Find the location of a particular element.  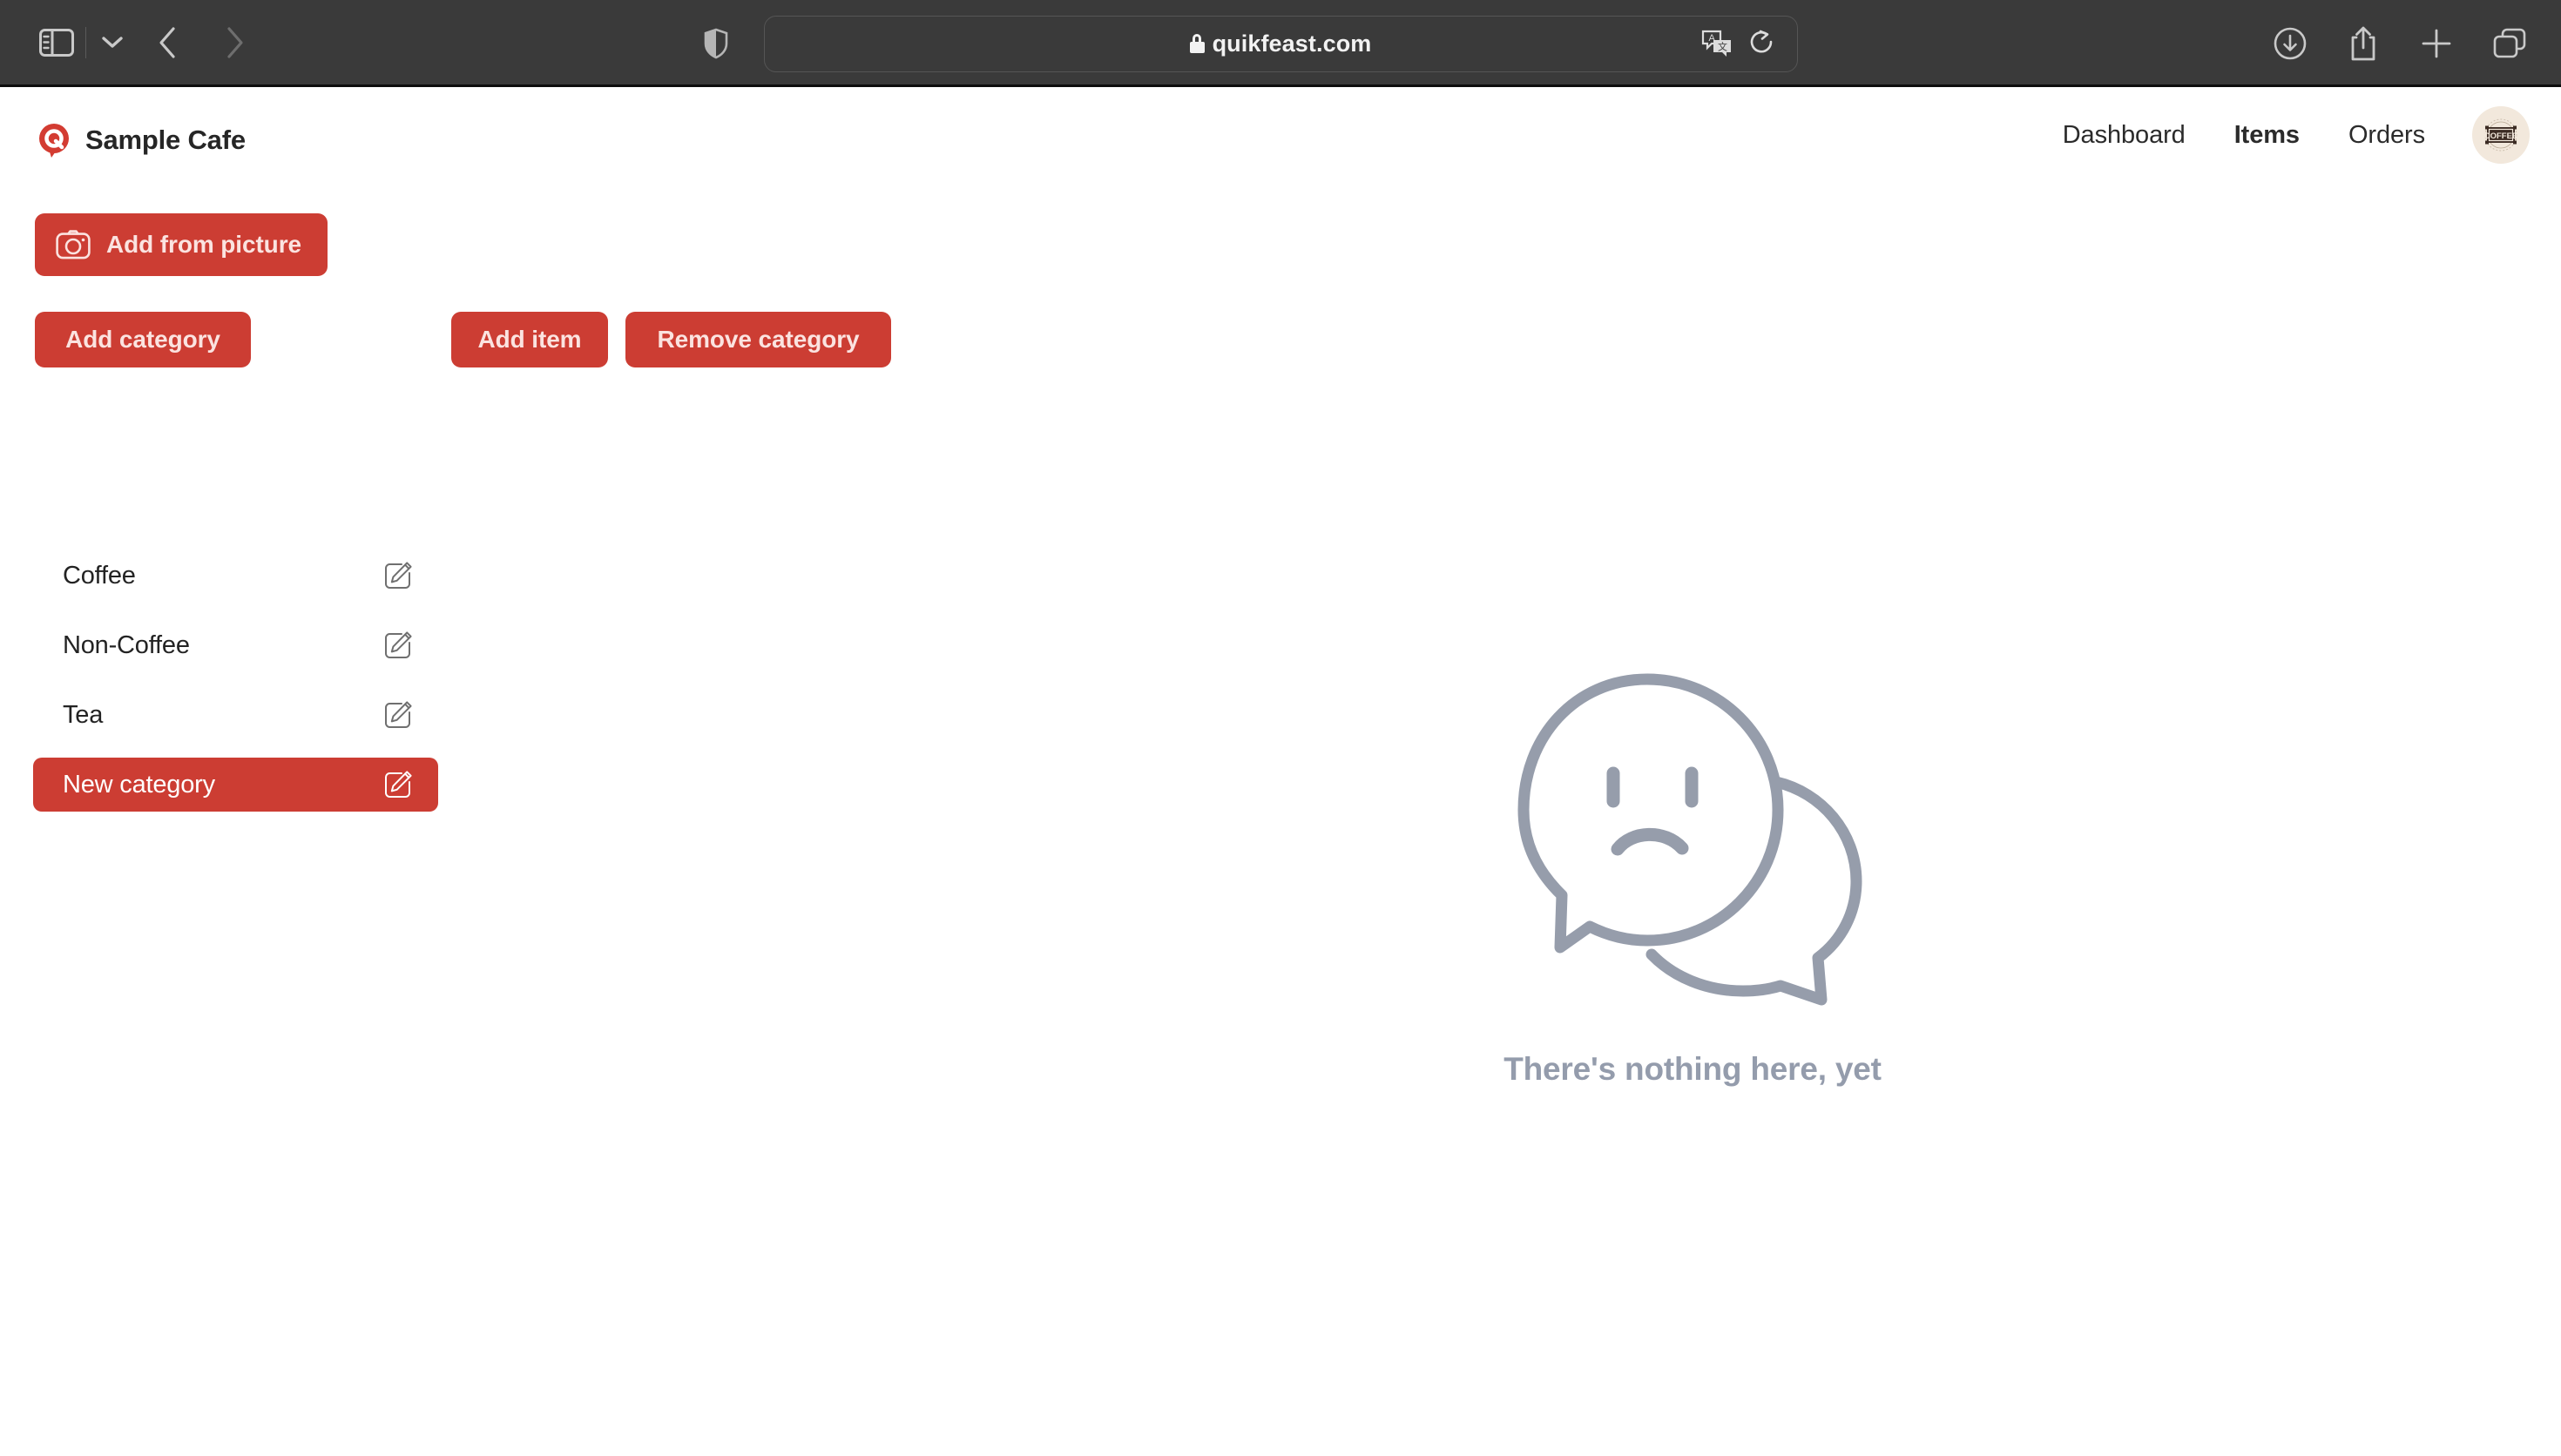

camera-icon is located at coordinates (73, 245).